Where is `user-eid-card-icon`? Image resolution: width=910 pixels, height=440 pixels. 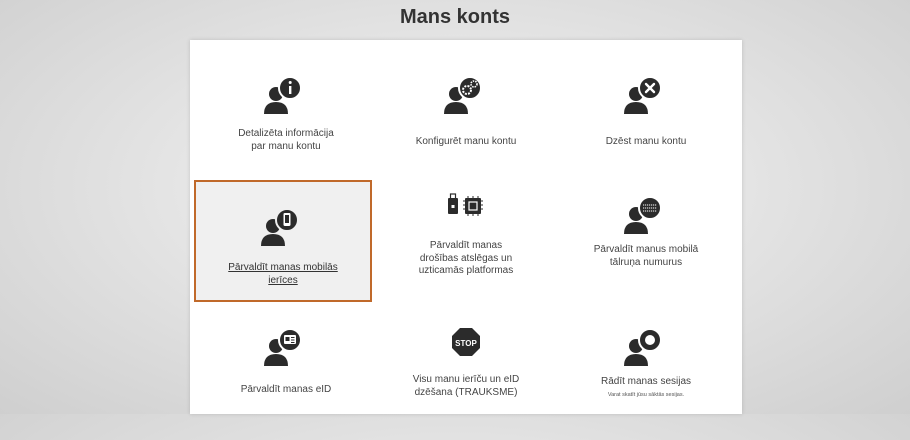
user-eid-card-icon is located at coordinates (283, 347).